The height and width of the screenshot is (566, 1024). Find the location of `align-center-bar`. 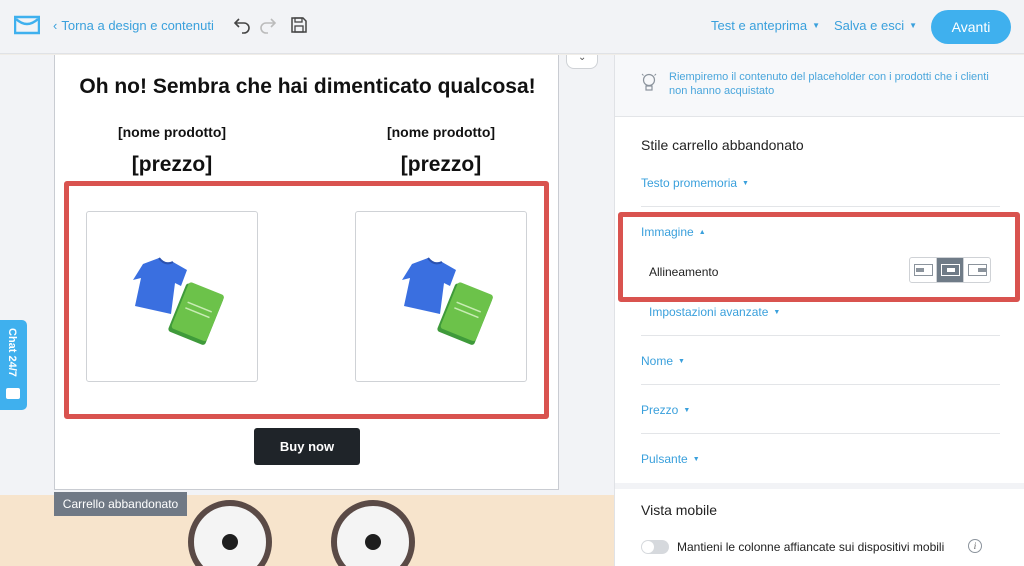

align-center-bar is located at coordinates (951, 270).